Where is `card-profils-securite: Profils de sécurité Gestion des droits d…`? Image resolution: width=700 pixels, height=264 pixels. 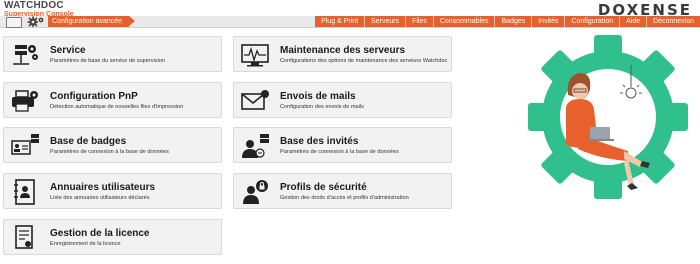 card-profils-securite: Profils de sécurité Gestion des droits d… is located at coordinates (342, 191).